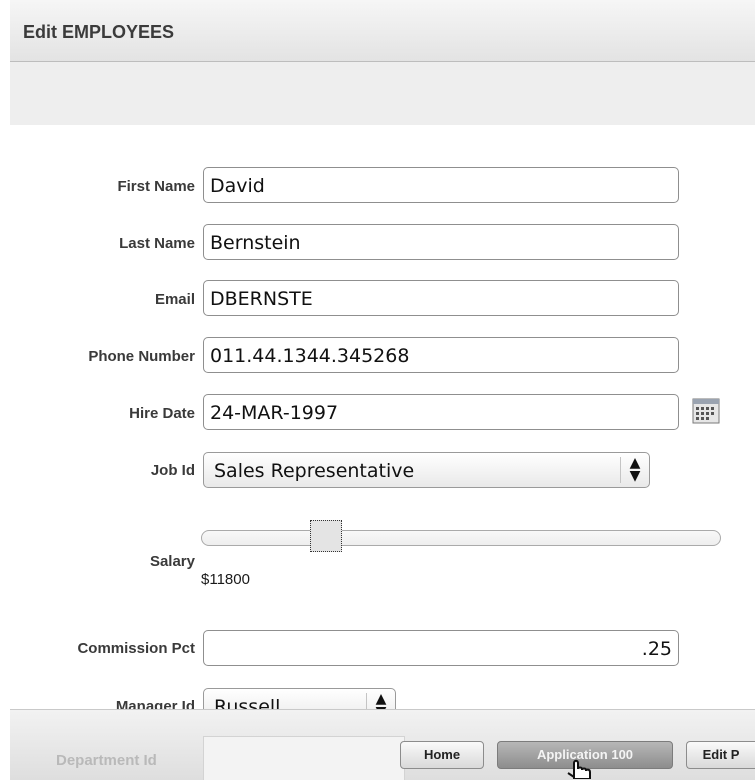  Describe the element at coordinates (314, 471) in the screenshot. I see `job-id-selected-value: Sales Representative` at that location.